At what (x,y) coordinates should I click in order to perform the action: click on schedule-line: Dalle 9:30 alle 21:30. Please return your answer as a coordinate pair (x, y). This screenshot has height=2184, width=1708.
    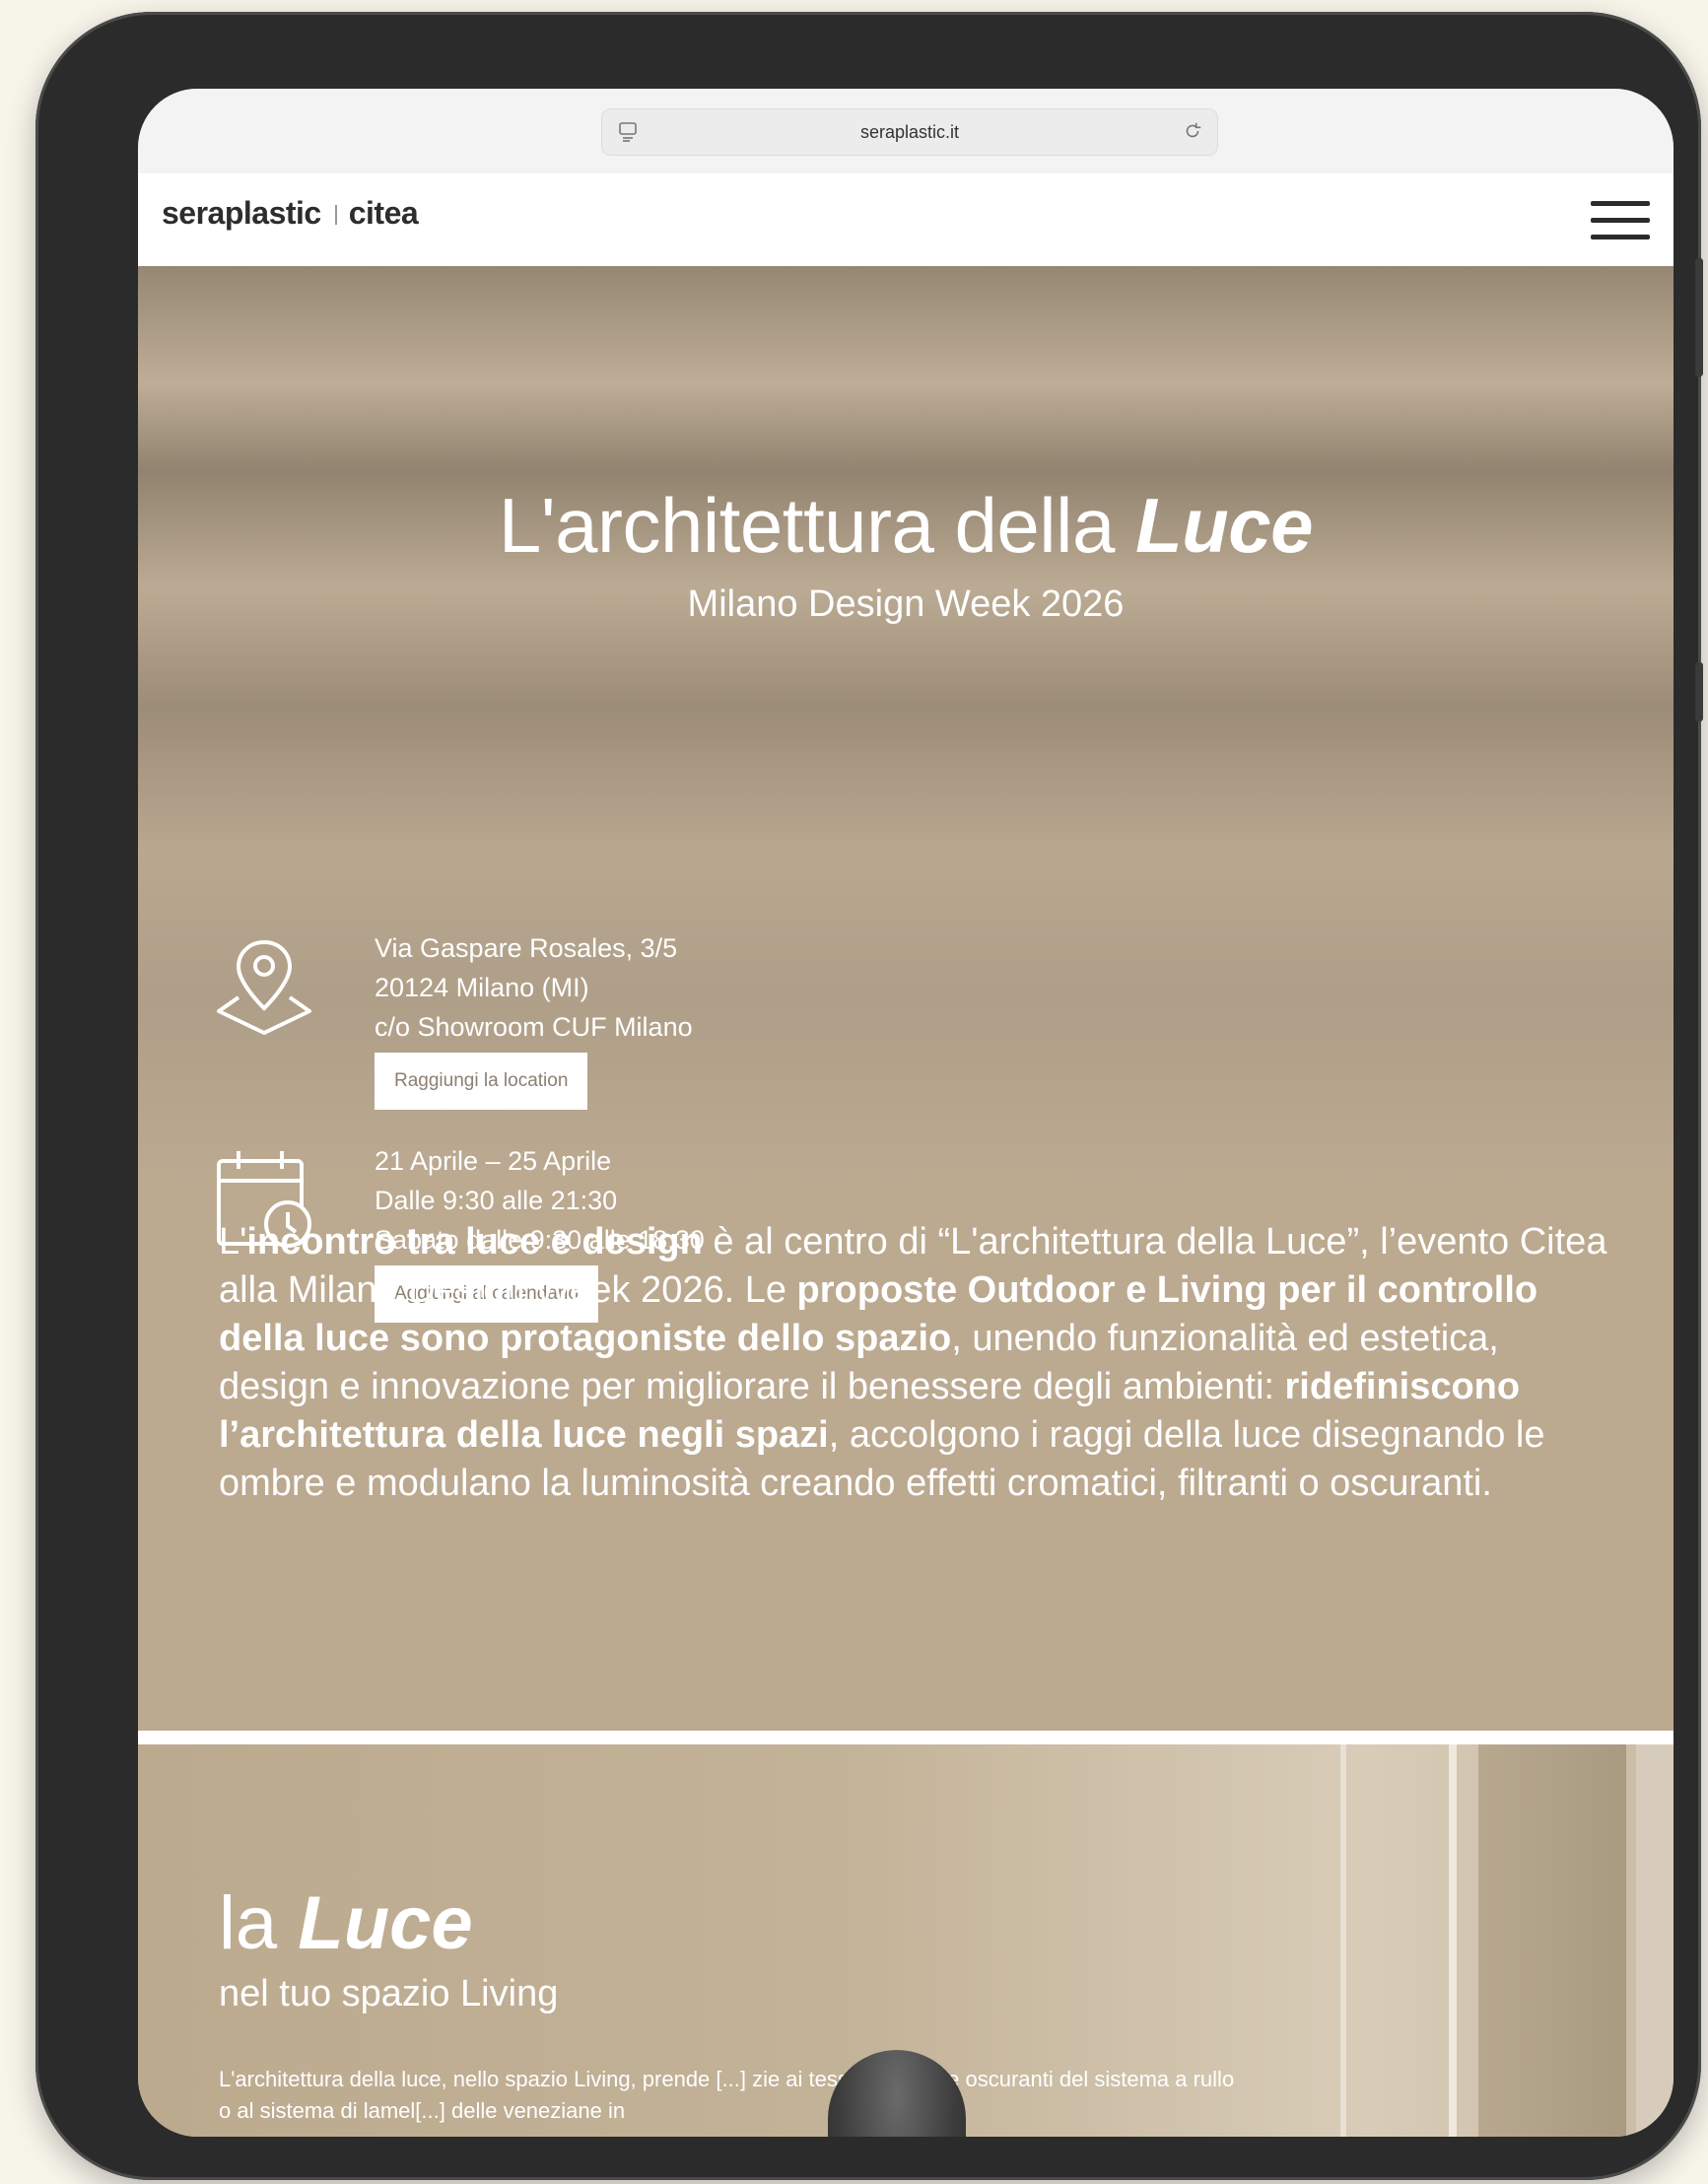
    Looking at the image, I should click on (496, 1200).